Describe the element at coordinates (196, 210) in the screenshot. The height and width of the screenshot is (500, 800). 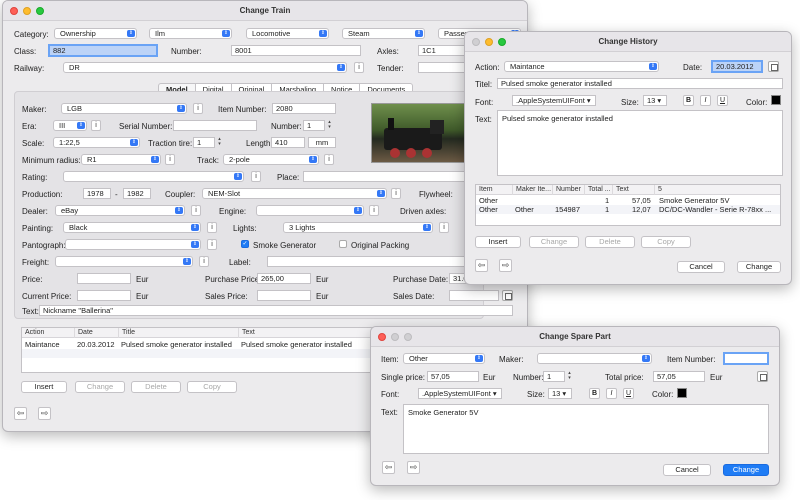
I see `dealer-info-button: i` at that location.